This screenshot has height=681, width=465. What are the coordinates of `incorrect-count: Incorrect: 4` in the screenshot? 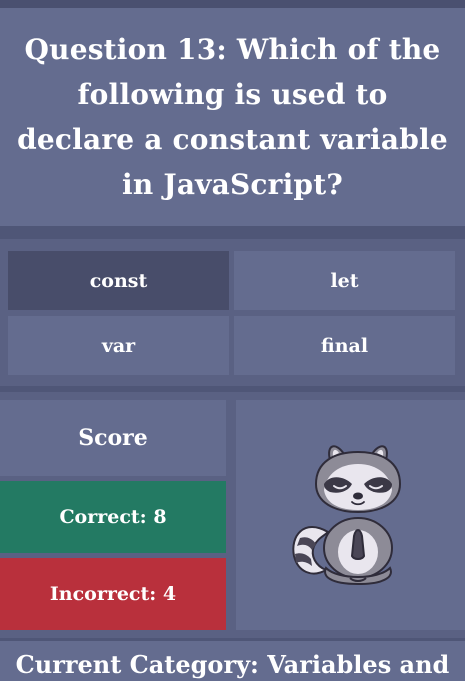 It's located at (113, 594).